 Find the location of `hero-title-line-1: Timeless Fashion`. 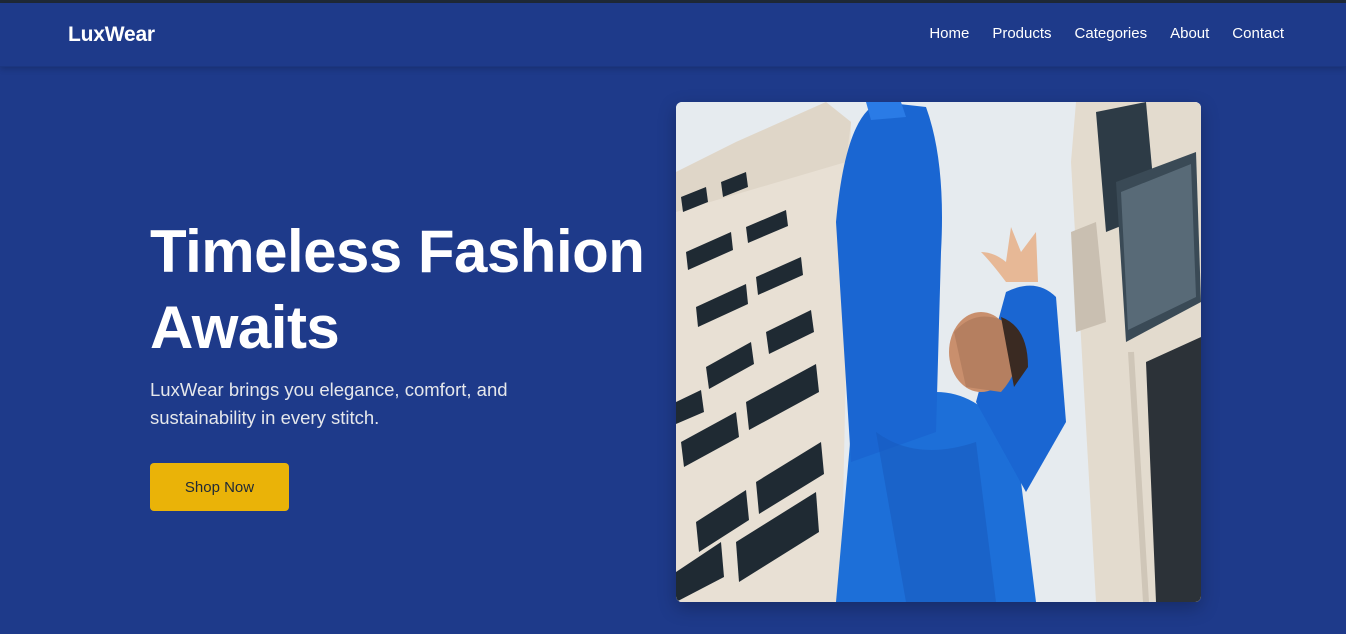

hero-title-line-1: Timeless Fashion is located at coordinates (397, 251).